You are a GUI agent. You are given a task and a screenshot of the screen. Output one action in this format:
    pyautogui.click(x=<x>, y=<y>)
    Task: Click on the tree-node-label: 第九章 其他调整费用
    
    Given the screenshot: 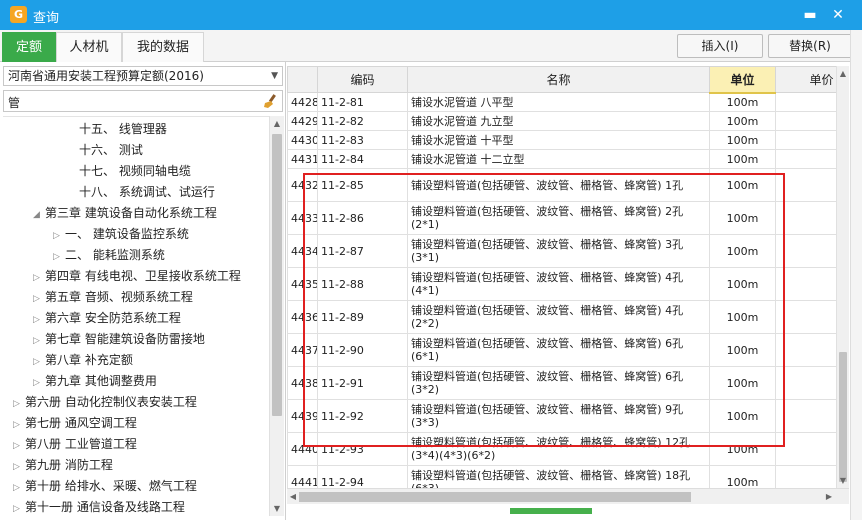 What is the action you would take?
    pyautogui.click(x=101, y=381)
    